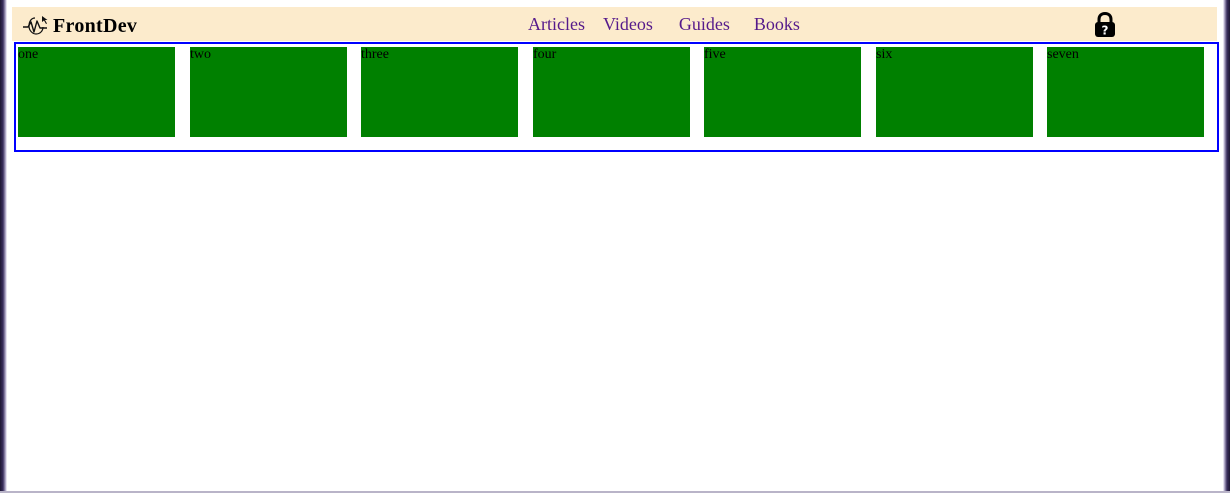 This screenshot has height=493, width=1230. I want to click on brand: FrontDev, so click(79, 26).